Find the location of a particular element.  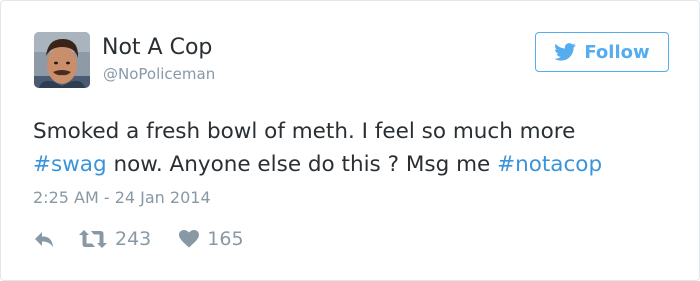

heart-icon is located at coordinates (189, 239).